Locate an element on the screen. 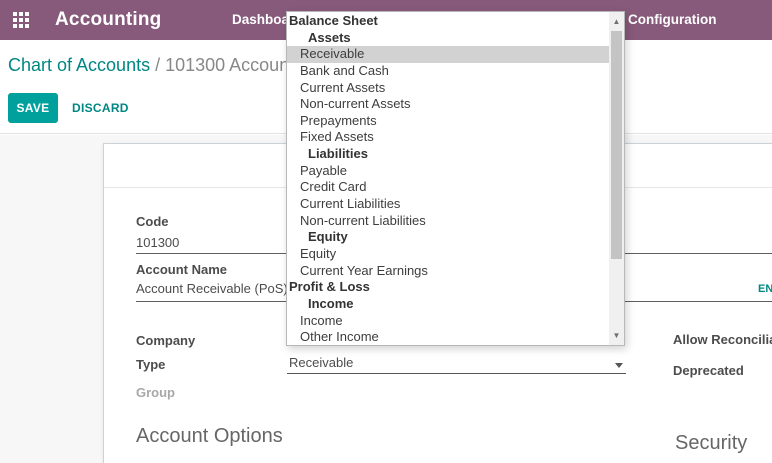  dropdown-scrollbar: ▲ ▼ is located at coordinates (616, 178).